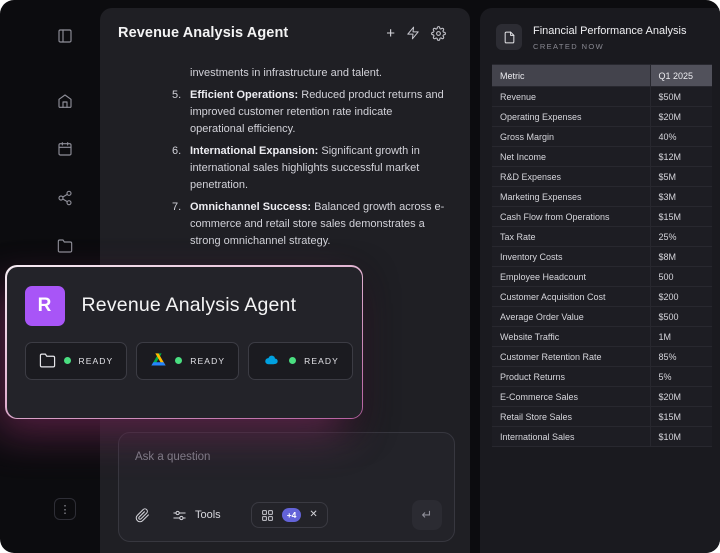 Image resolution: width=720 pixels, height=553 pixels. I want to click on question-input: Ask a question, so click(286, 457).